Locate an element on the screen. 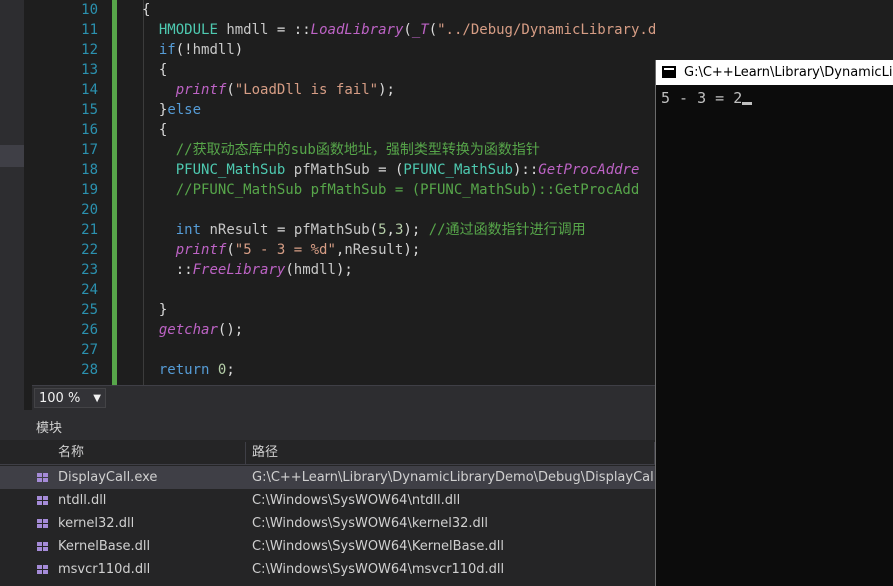 This screenshot has width=893, height=586. module-path: C:\Windows\SysWOW64\msvcr110d.dll is located at coordinates (378, 569).